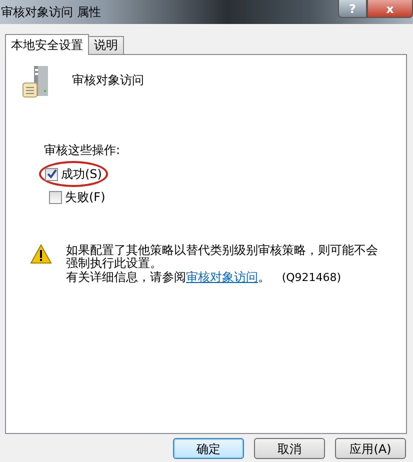 The height and width of the screenshot is (462, 413). What do you see at coordinates (168, 277) in the screenshot?
I see `more-info-text: 有关详细信息，请参阅审核对象访问。` at bounding box center [168, 277].